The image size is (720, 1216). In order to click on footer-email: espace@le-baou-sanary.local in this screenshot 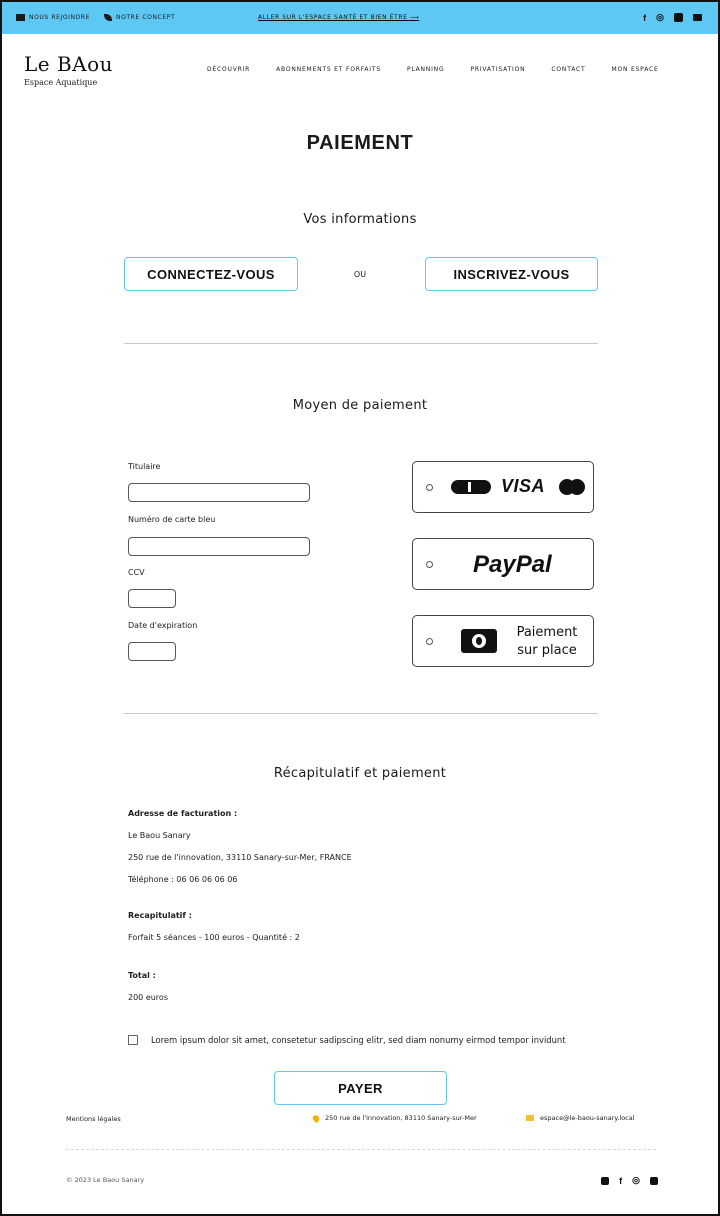, I will do `click(580, 1118)`.